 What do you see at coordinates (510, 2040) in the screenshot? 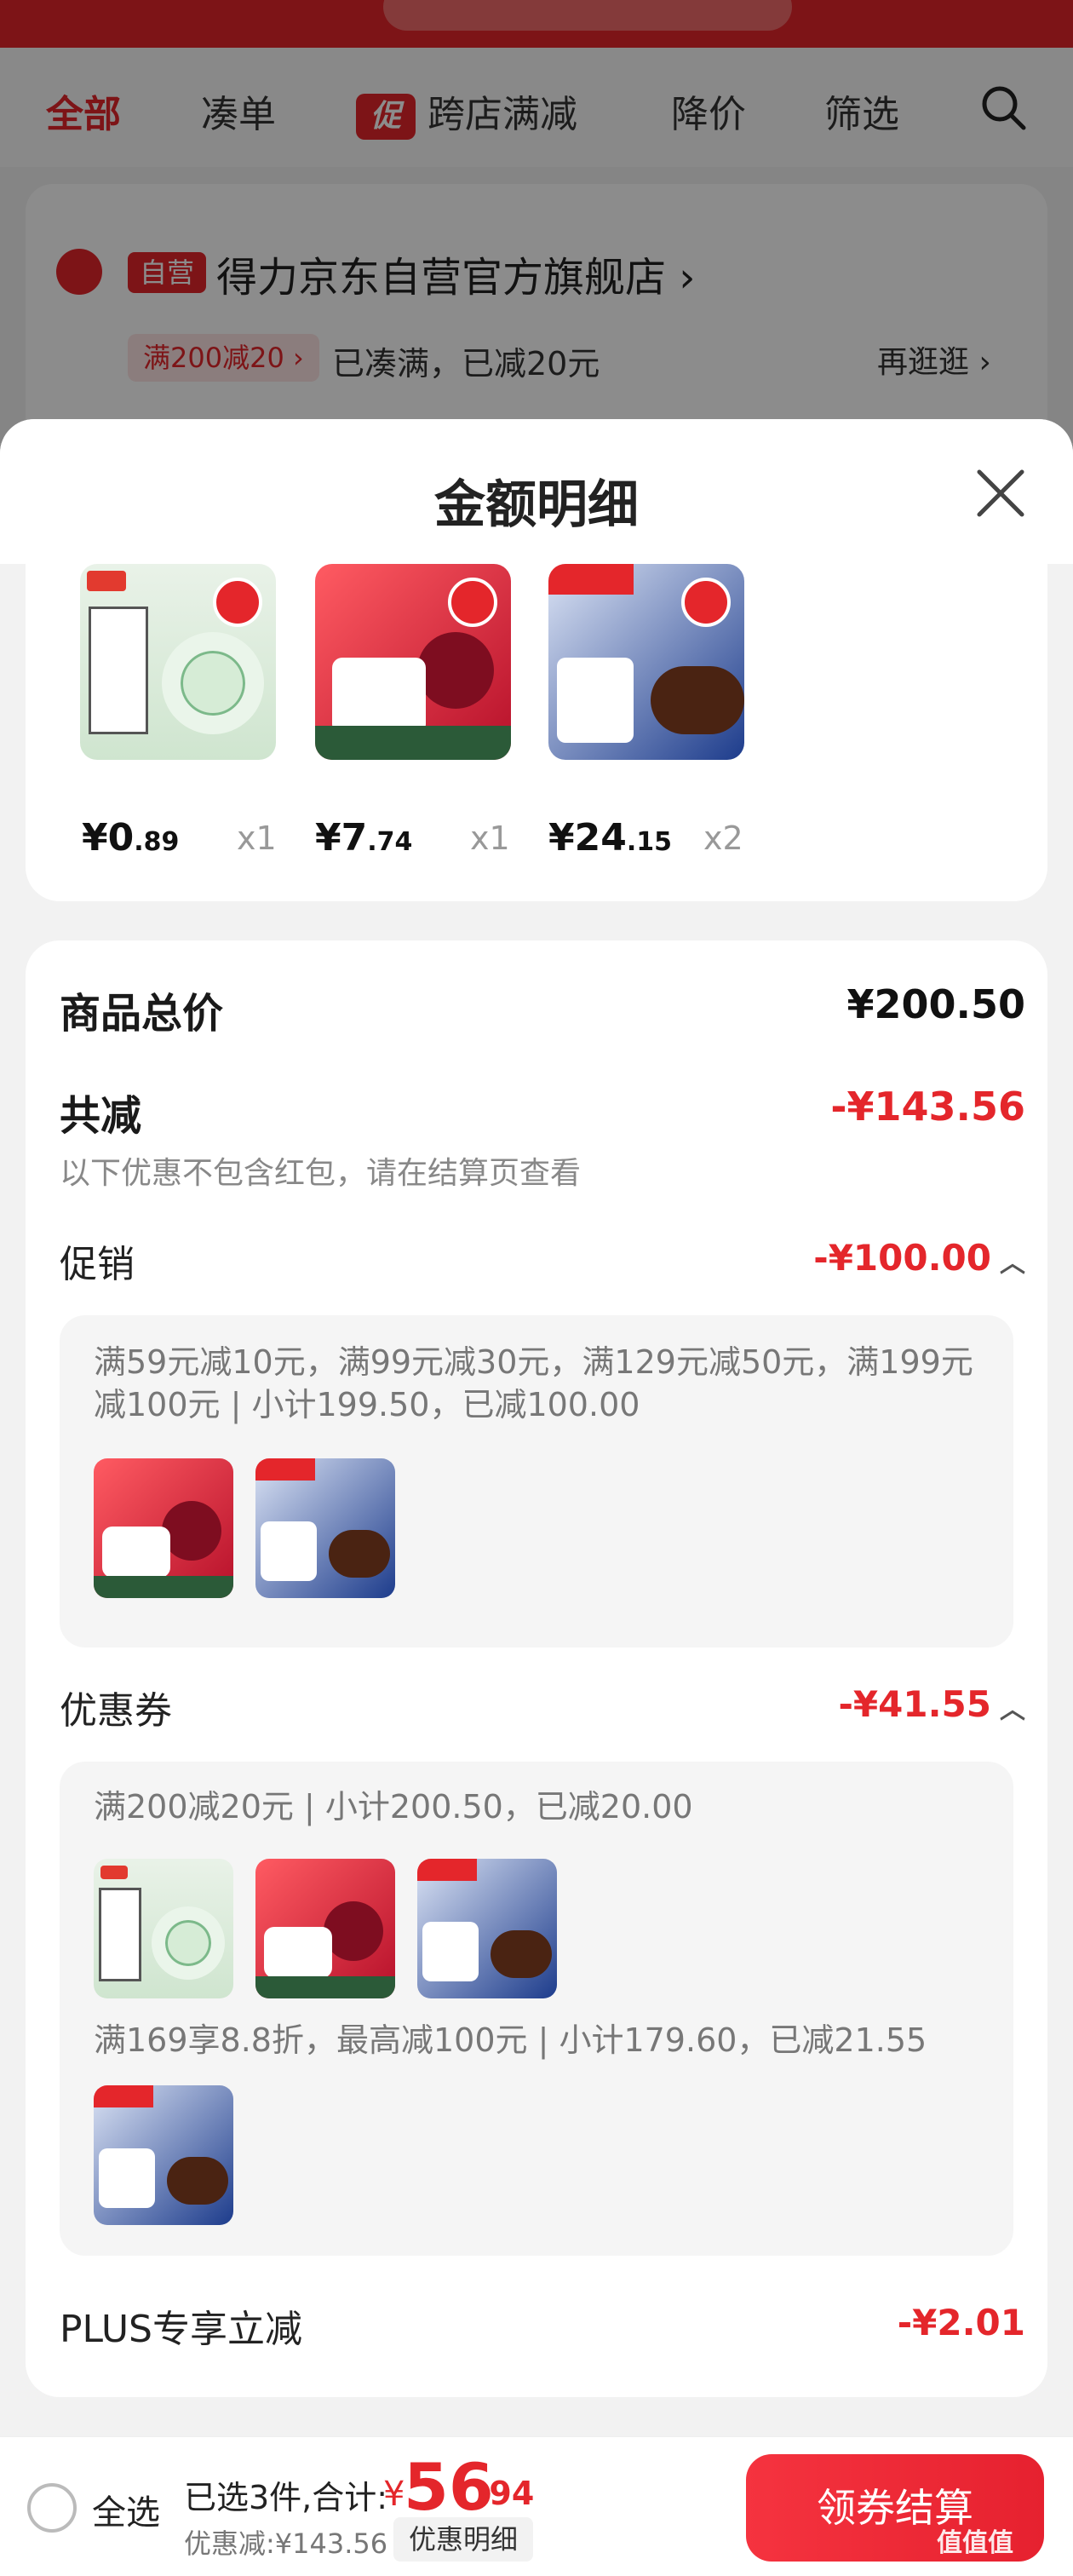
I see `coupon-detail-text-2: 满169享8.8折，最高减100元 | 小计179.60，已减21.55` at bounding box center [510, 2040].